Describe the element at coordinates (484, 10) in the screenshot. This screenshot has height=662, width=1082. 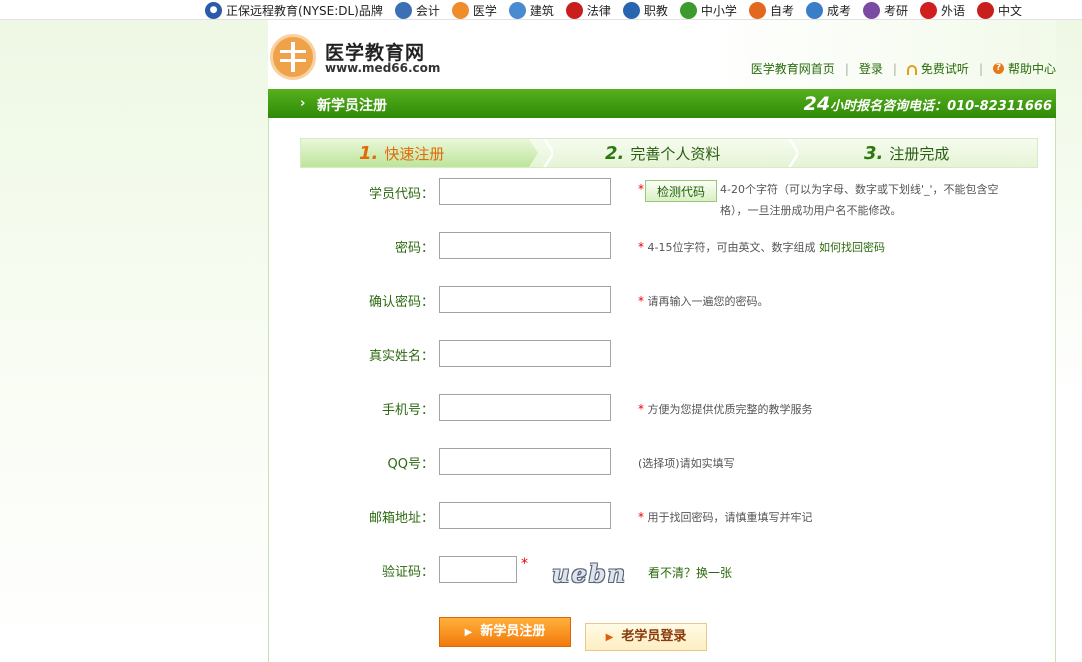
I see `channel-item-label: 医学` at that location.